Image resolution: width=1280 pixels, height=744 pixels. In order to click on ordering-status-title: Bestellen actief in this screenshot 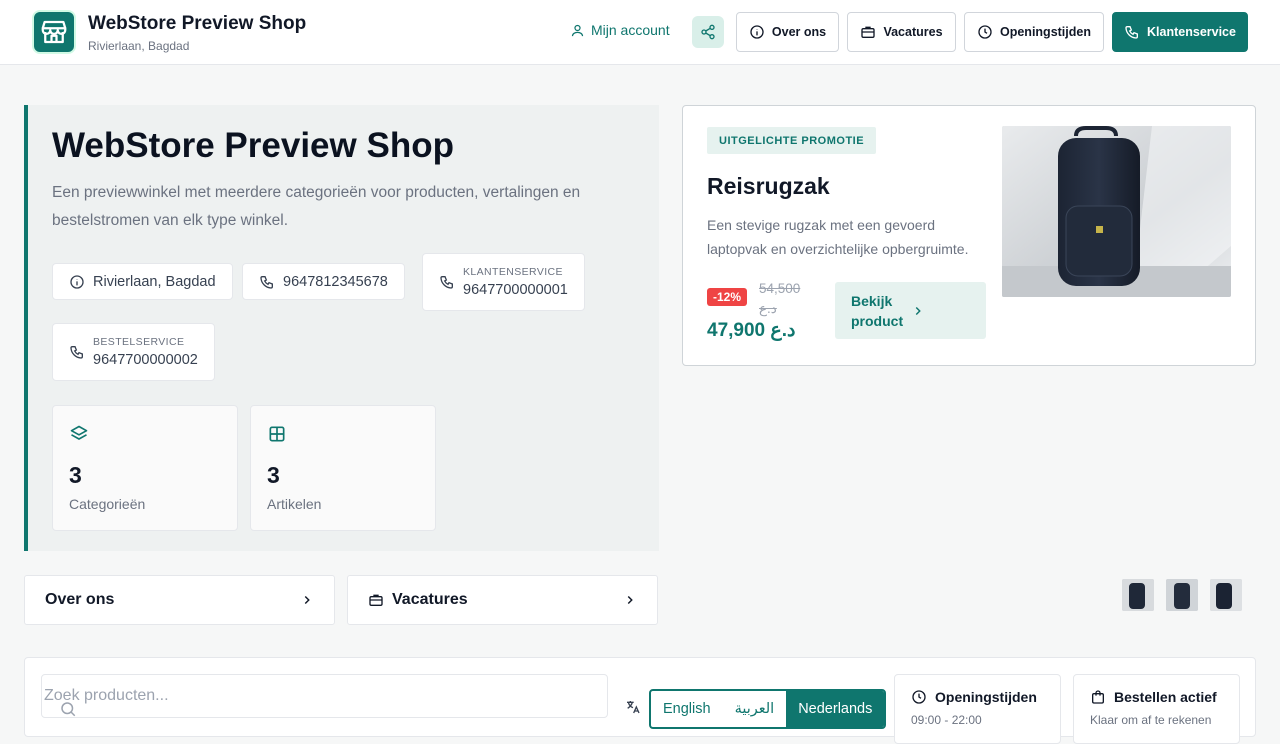, I will do `click(1165, 697)`.